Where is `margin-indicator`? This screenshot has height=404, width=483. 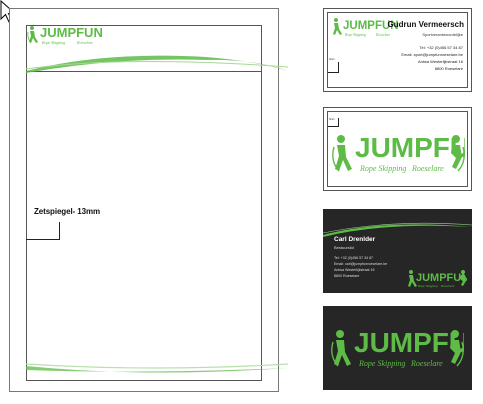
margin-indicator is located at coordinates (43, 231).